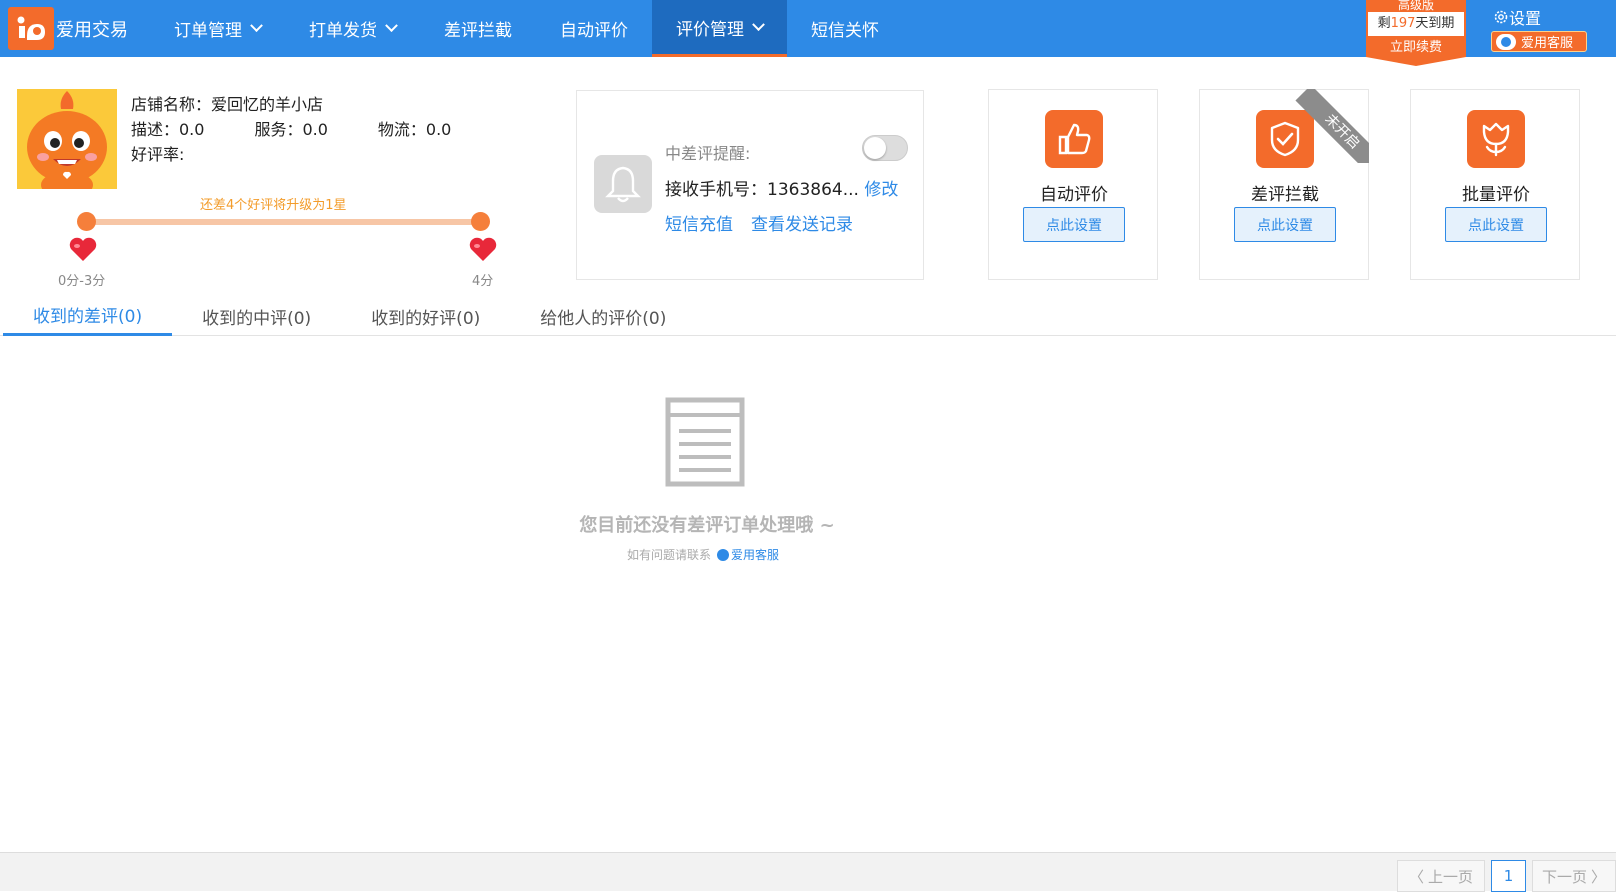  I want to click on empty-document-icon, so click(705, 442).